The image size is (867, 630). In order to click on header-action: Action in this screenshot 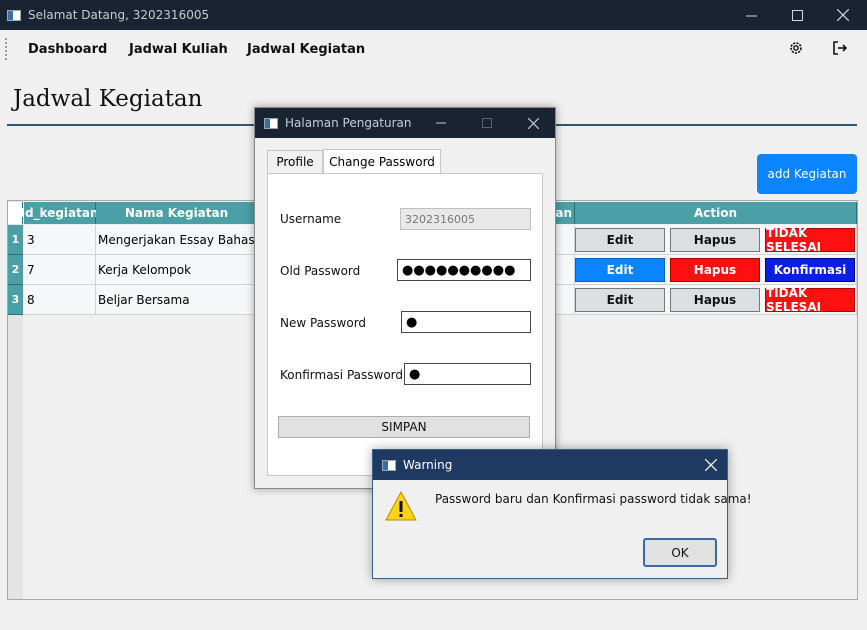, I will do `click(716, 213)`.